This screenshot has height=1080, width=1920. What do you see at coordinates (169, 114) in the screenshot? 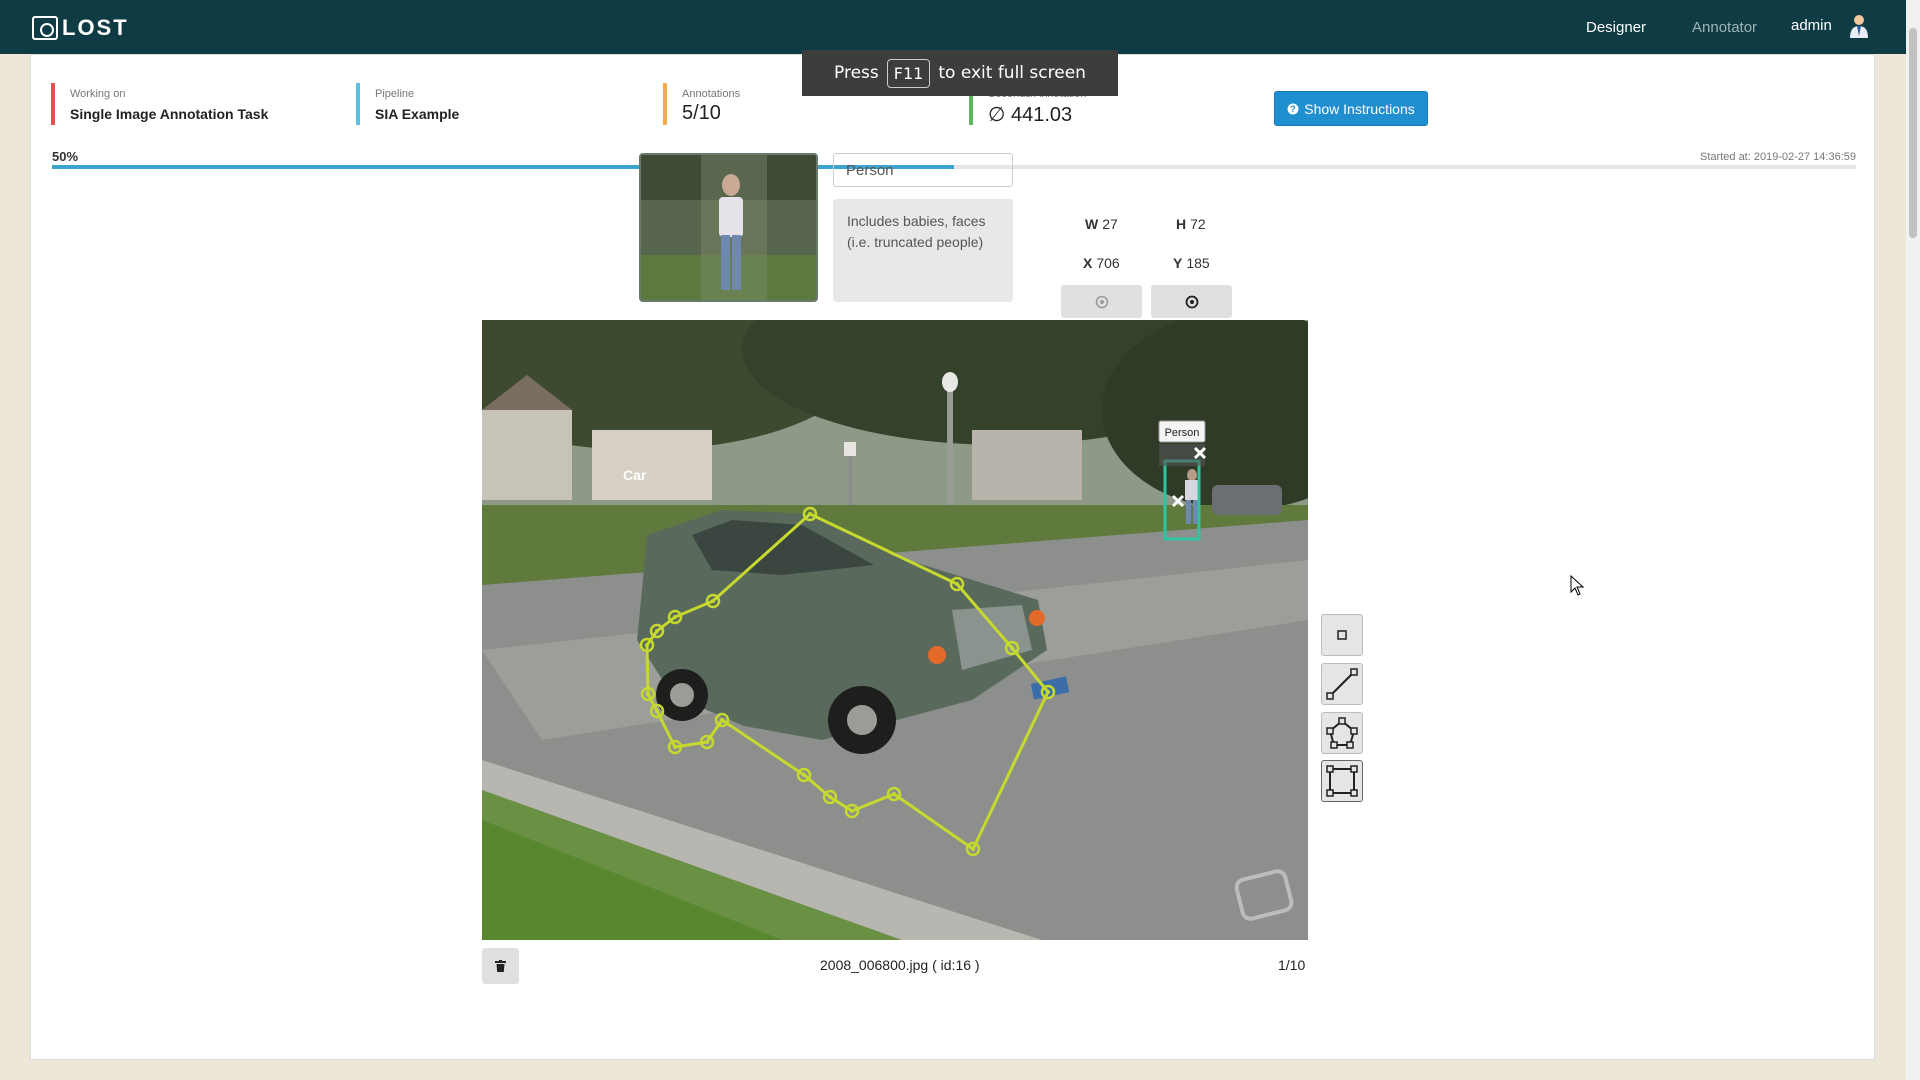
I see `stat-working-on-value: Single Image Annotation Task` at bounding box center [169, 114].